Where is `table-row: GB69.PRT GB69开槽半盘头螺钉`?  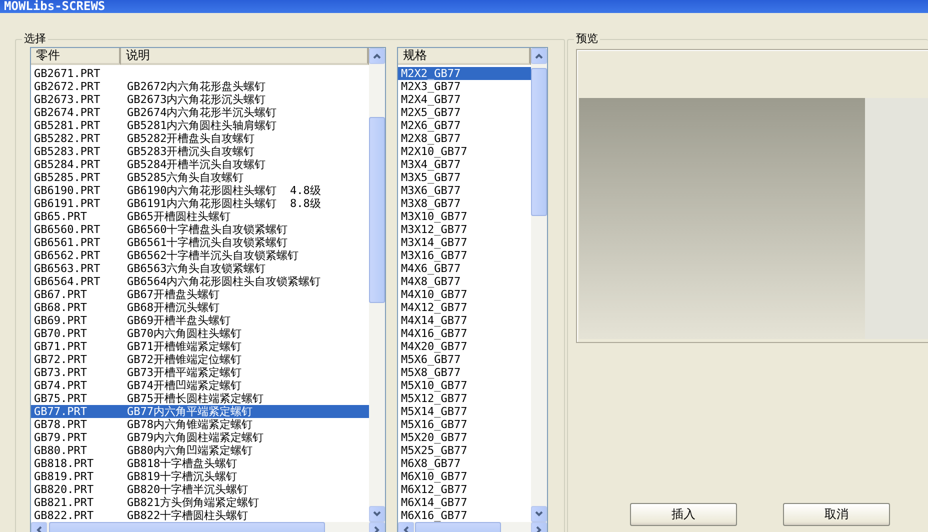 table-row: GB69.PRT GB69开槽半盘头螺钉 is located at coordinates (200, 320).